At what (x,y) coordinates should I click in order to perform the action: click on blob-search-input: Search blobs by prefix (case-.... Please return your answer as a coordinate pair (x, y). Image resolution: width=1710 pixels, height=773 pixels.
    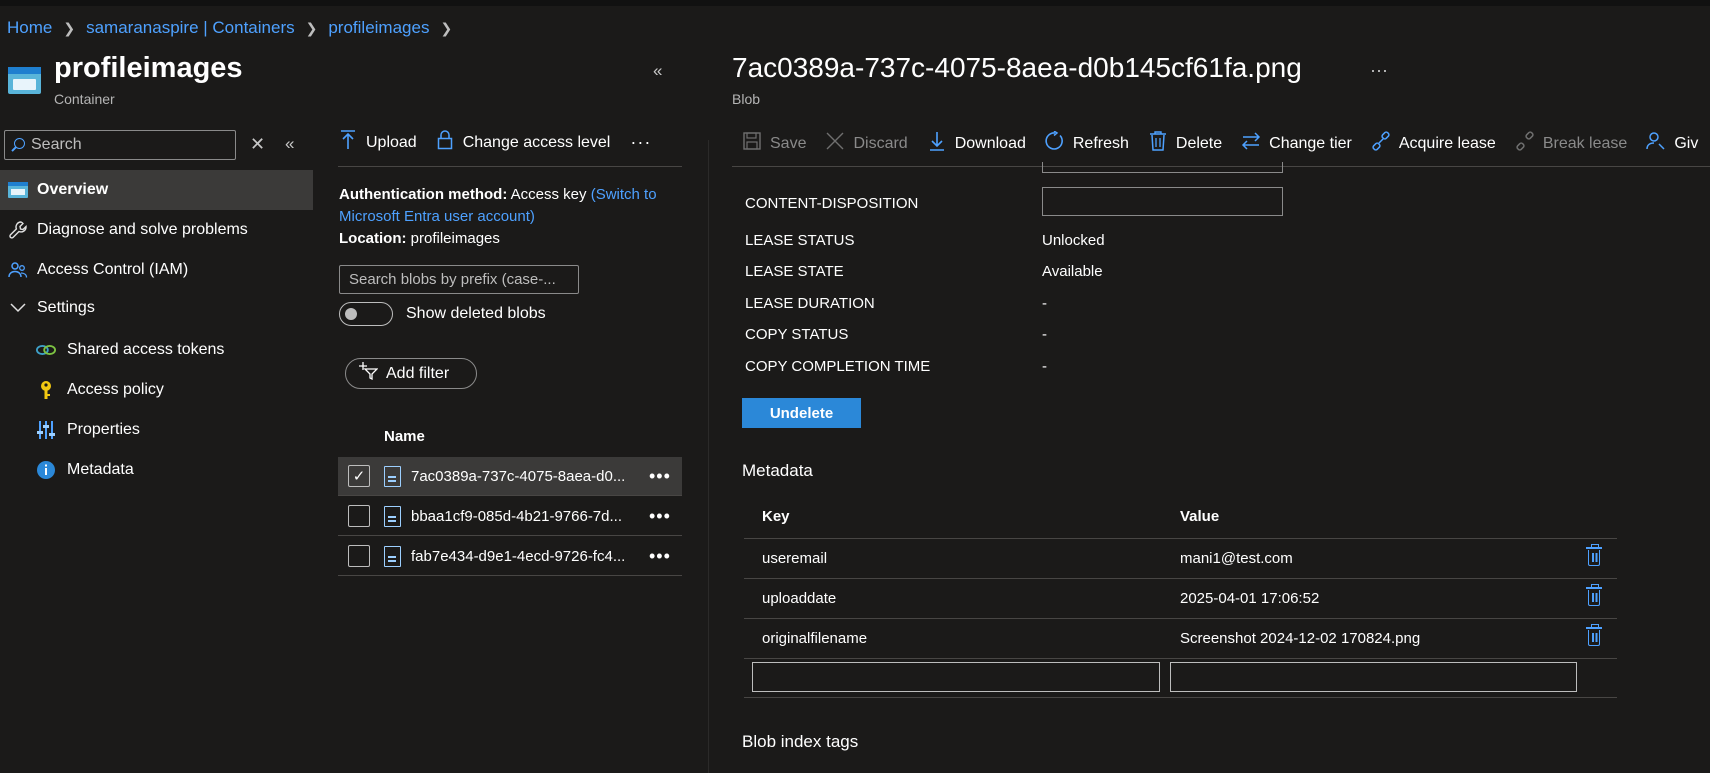
    Looking at the image, I should click on (459, 279).